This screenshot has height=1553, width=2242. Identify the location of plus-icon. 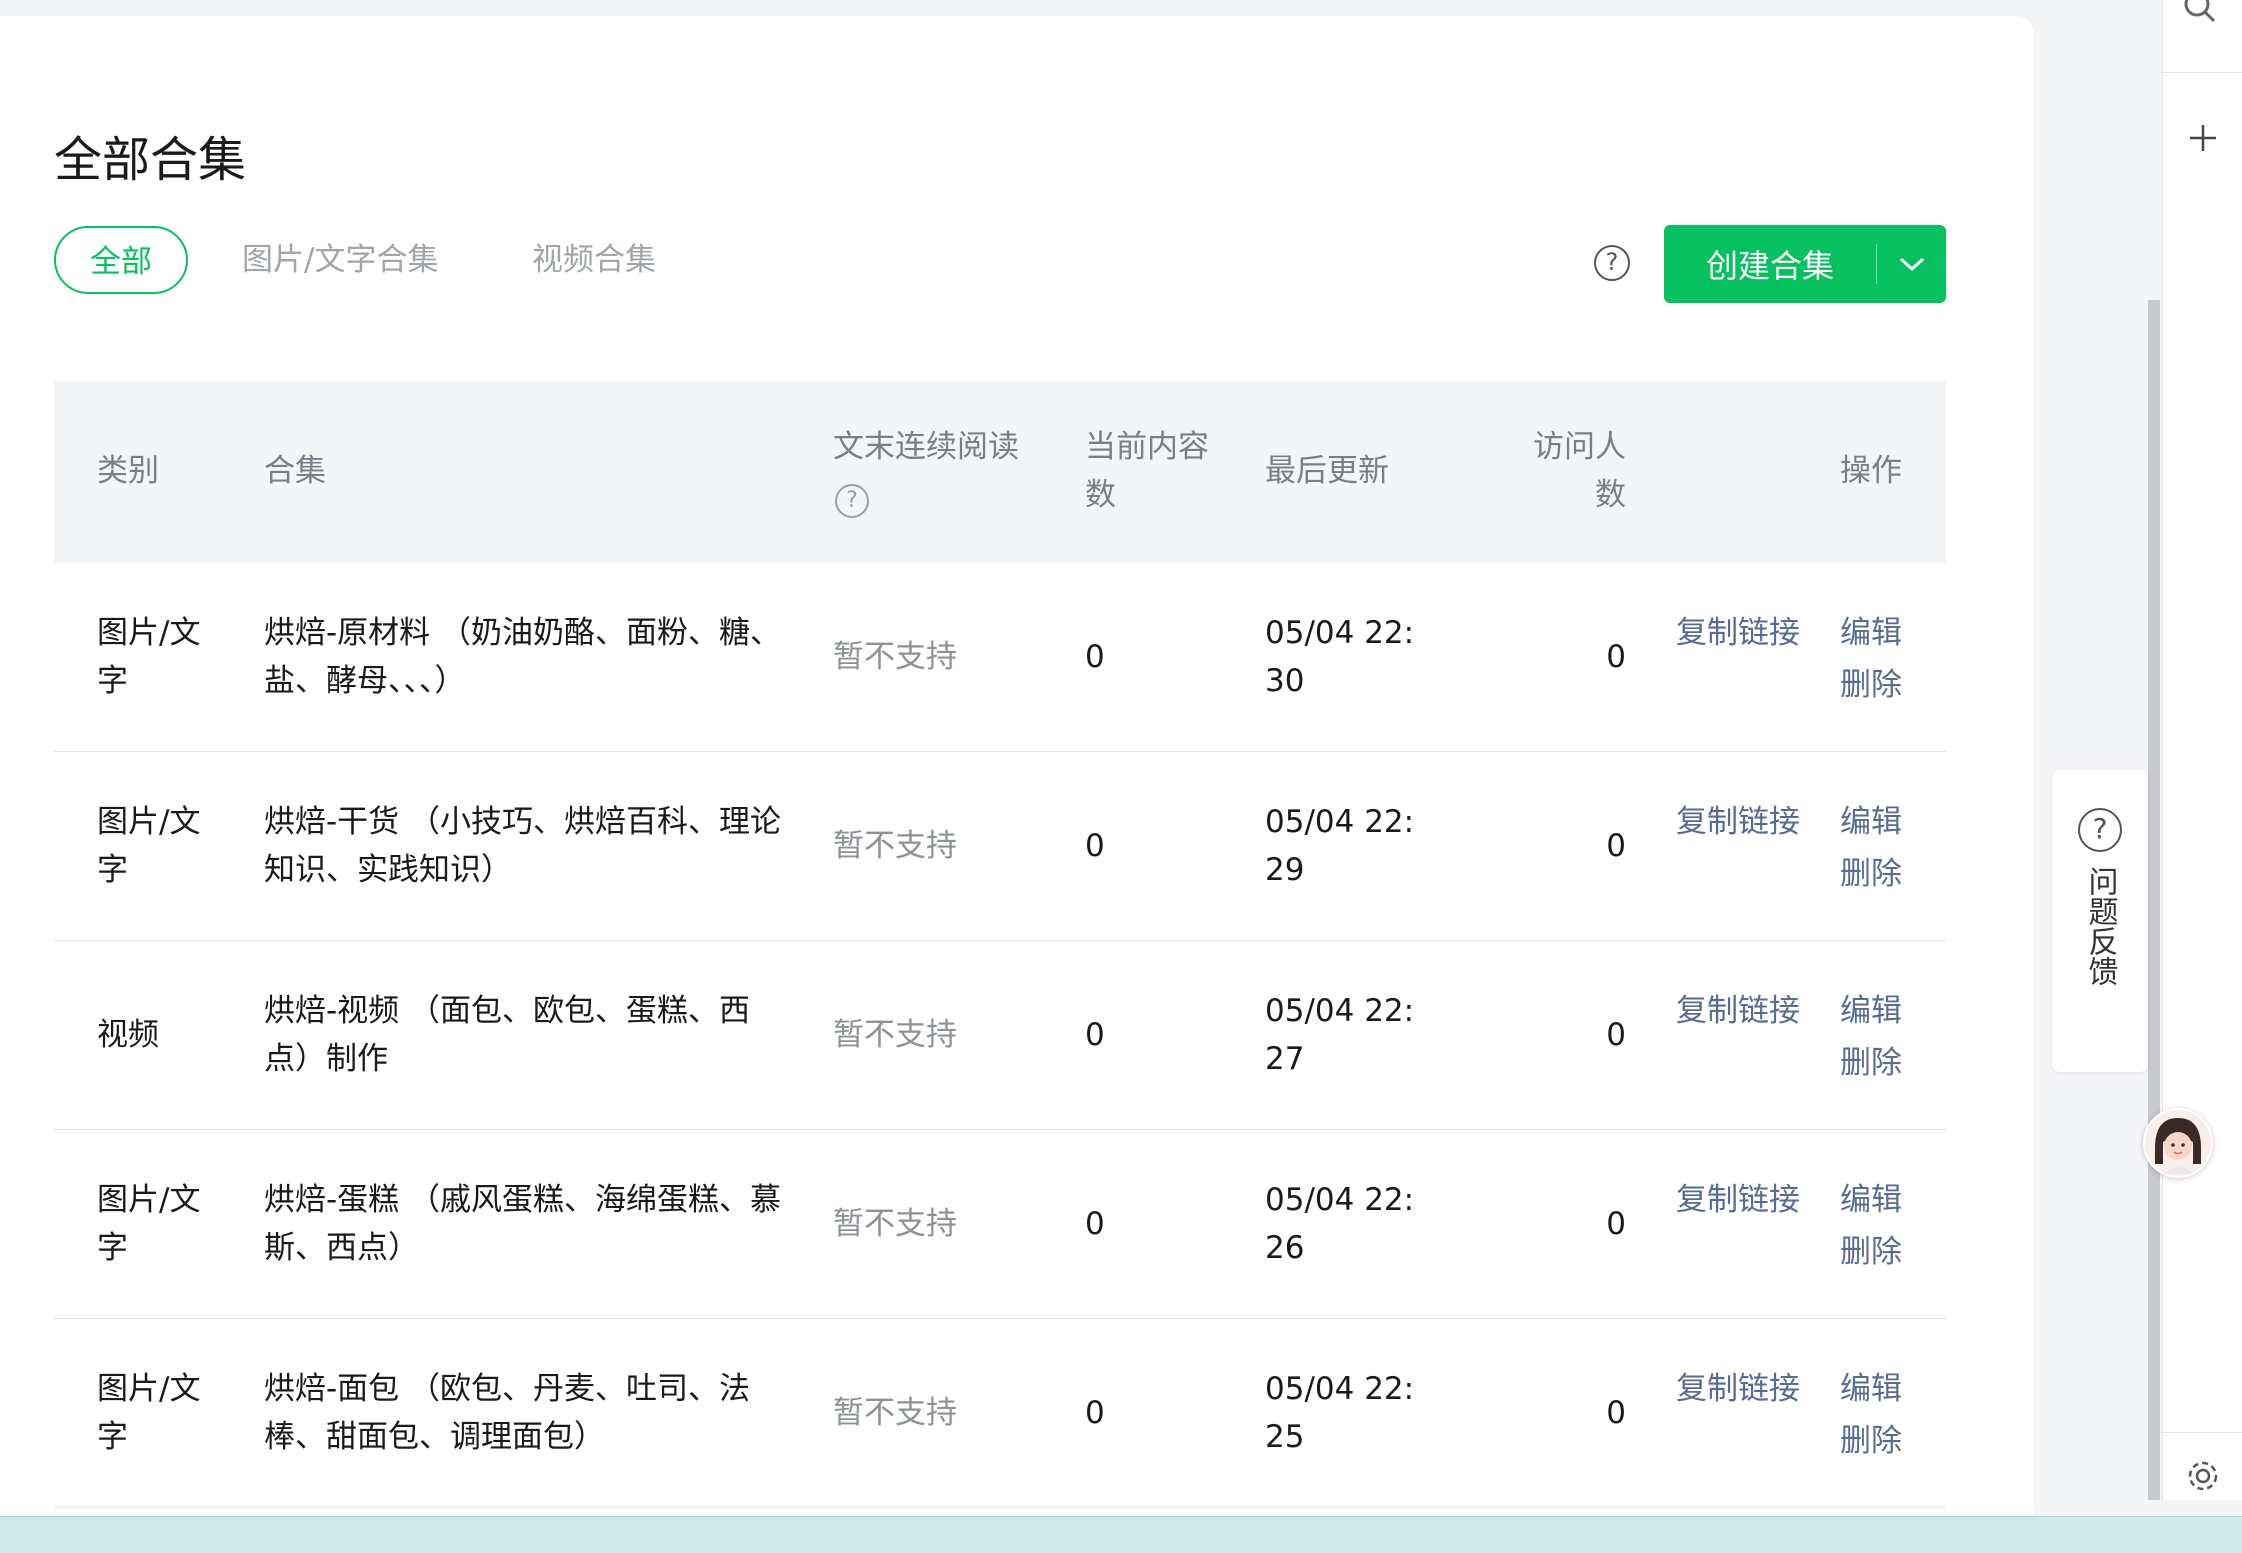
(2203, 140).